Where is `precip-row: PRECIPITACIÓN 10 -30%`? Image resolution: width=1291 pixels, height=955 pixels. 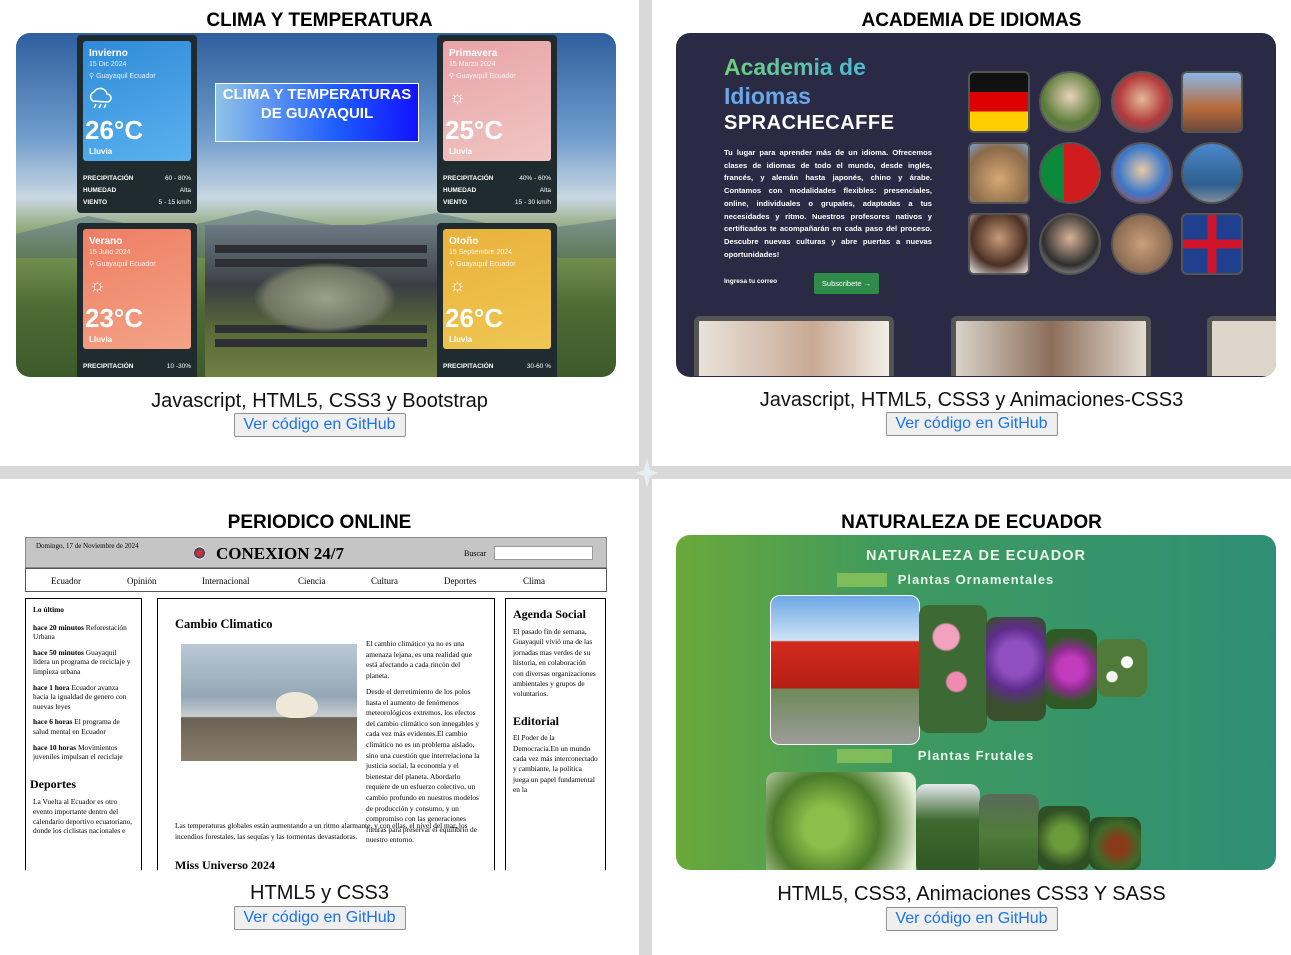
precip-row: PRECIPITACIÓN 10 -30% is located at coordinates (137, 366).